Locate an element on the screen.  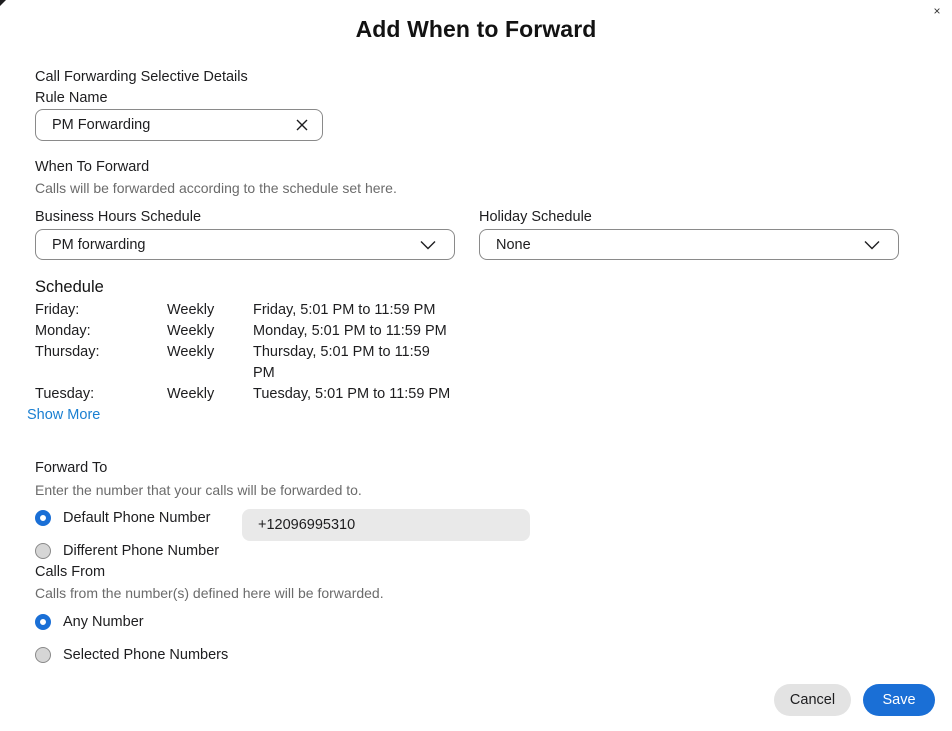
radio-any-number-label: Any Number is located at coordinates (103, 622).